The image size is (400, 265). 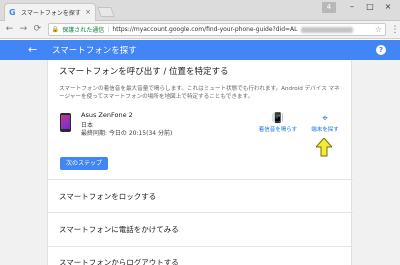 What do you see at coordinates (395, 30) in the screenshot?
I see `browser-menu-icon: ⋮` at bounding box center [395, 30].